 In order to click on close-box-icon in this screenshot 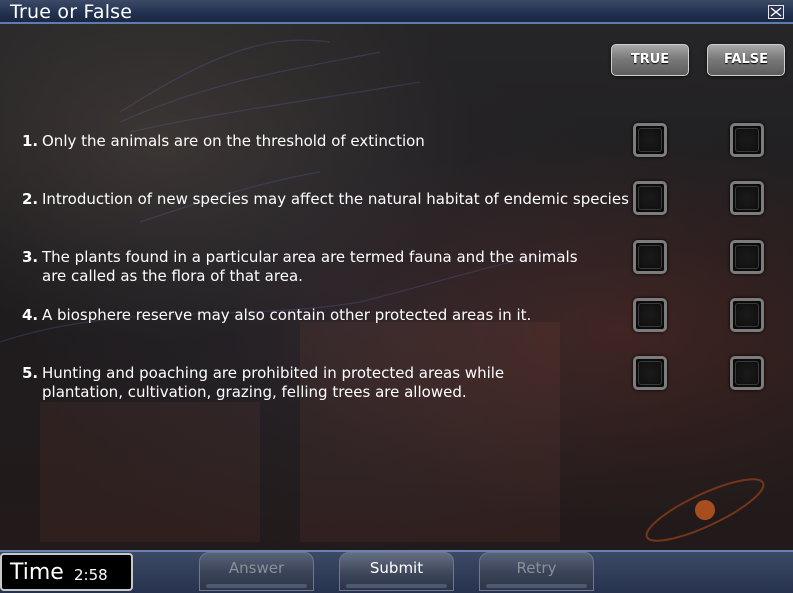, I will do `click(776, 12)`.